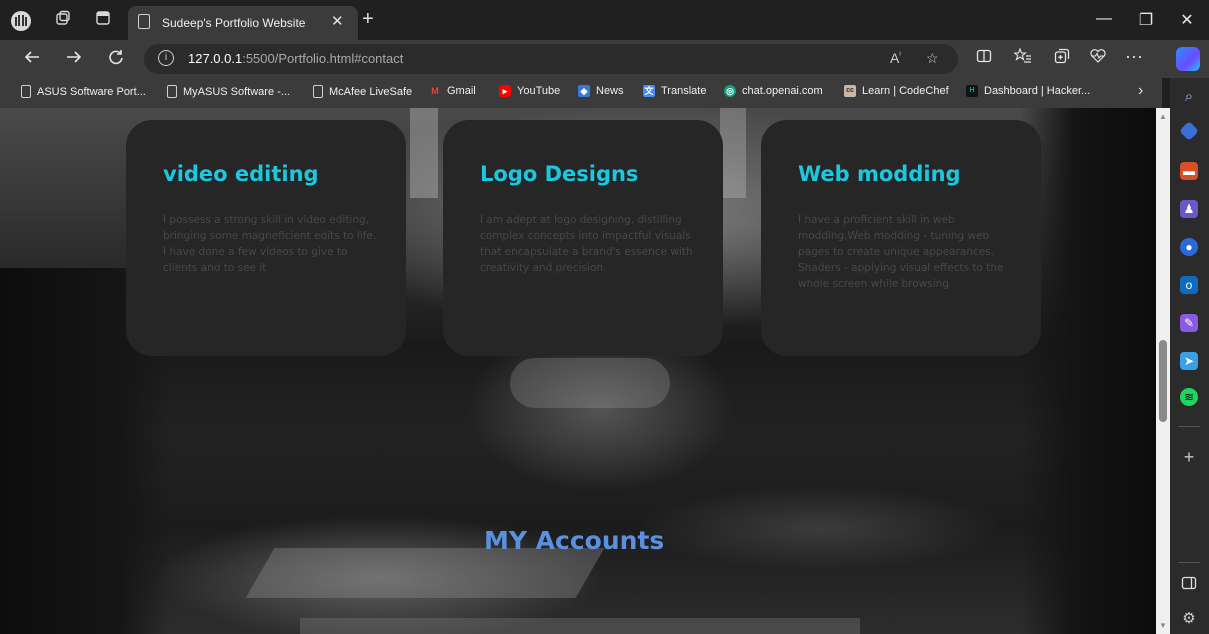  What do you see at coordinates (505, 91) in the screenshot?
I see `youtube-icon: ▸` at bounding box center [505, 91].